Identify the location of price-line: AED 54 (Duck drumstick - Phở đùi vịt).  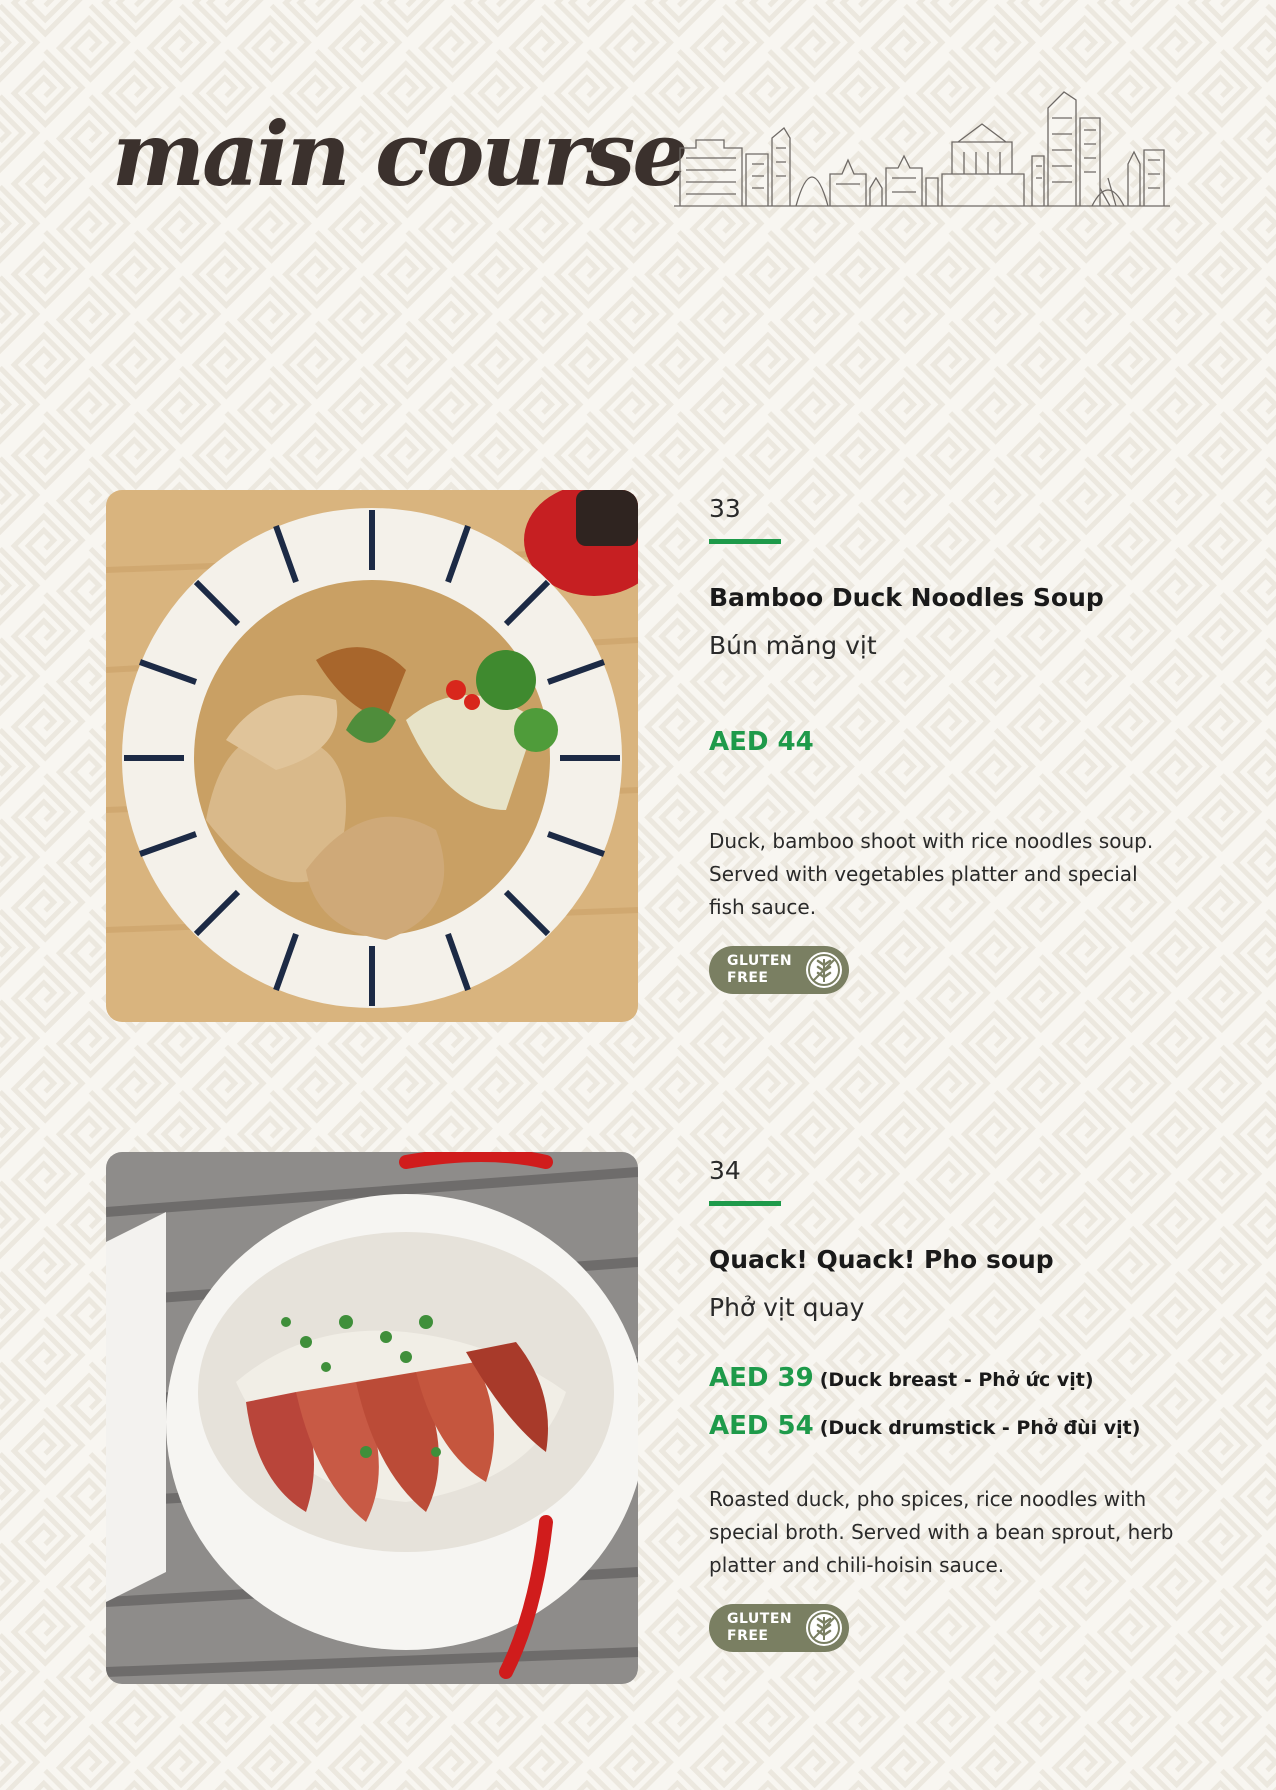
(944, 1426).